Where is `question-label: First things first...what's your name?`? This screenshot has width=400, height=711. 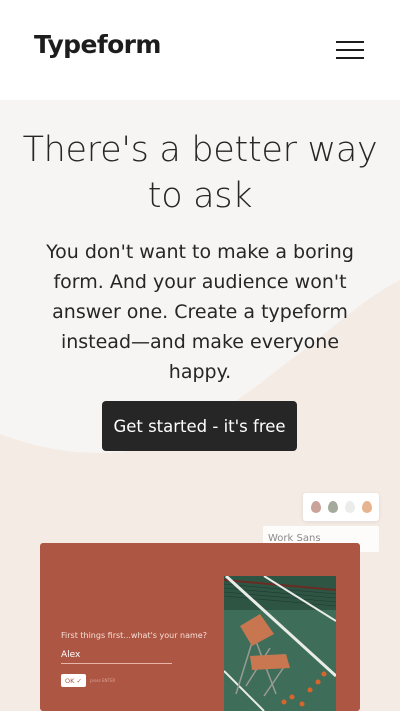 question-label: First things first...what's your name? is located at coordinates (134, 635).